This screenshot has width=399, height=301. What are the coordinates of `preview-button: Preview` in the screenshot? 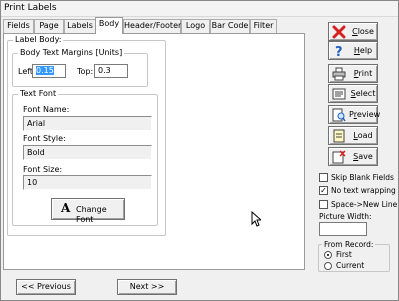 It's located at (354, 114).